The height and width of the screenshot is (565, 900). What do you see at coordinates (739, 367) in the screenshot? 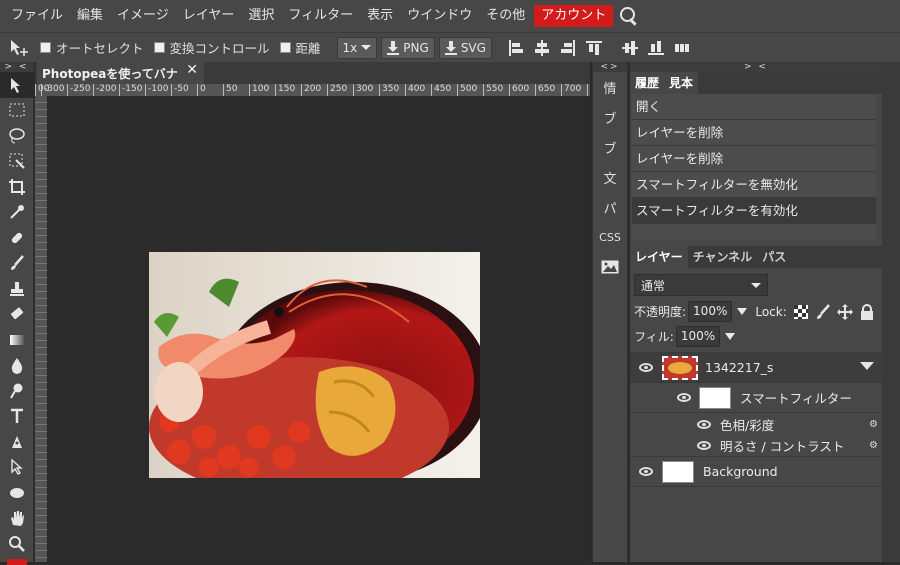
I see `layer-name: 1342217_s` at bounding box center [739, 367].